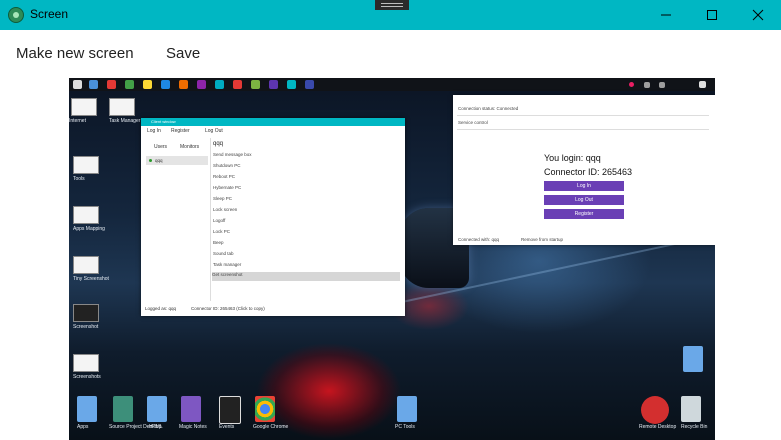  Describe the element at coordinates (655, 410) in the screenshot. I see `remote-desktop-icon` at that location.